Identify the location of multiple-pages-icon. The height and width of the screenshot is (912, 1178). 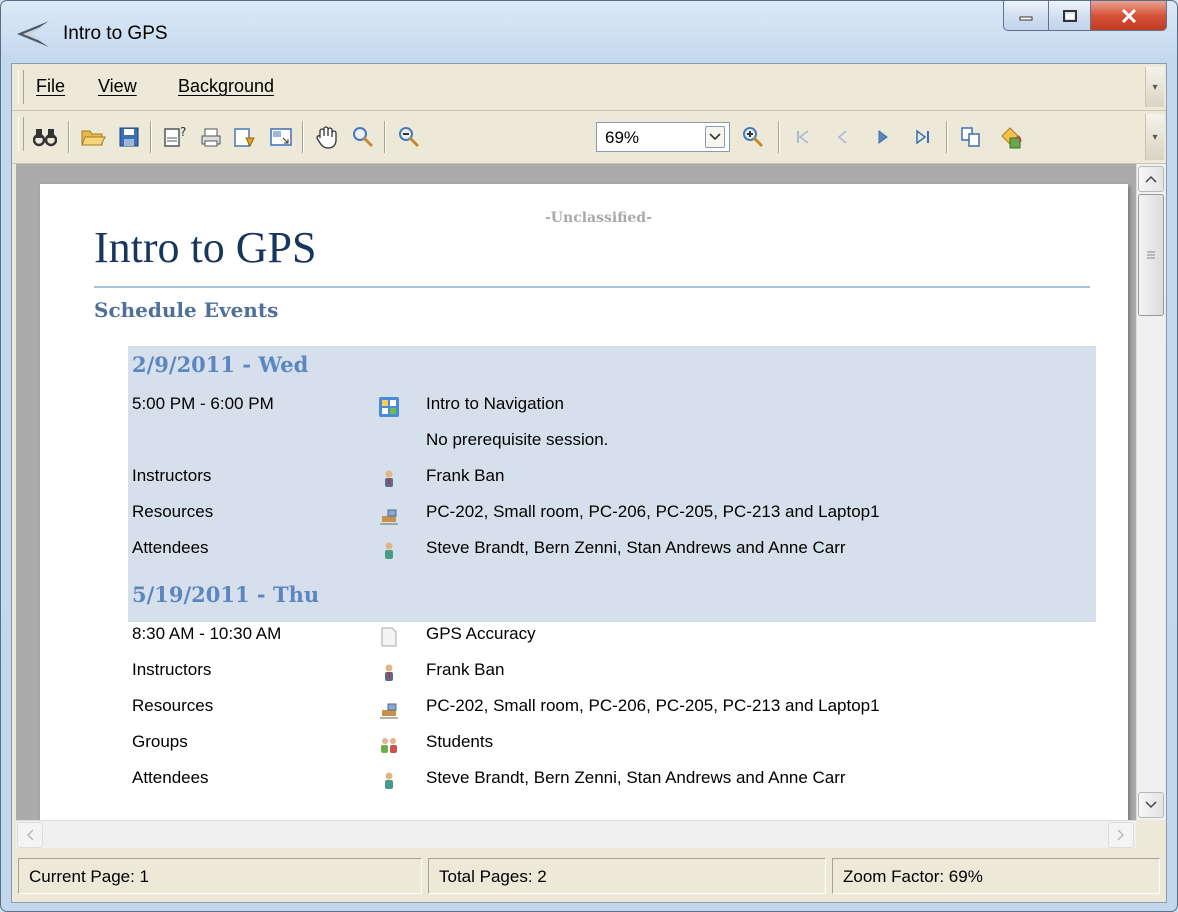
(970, 137).